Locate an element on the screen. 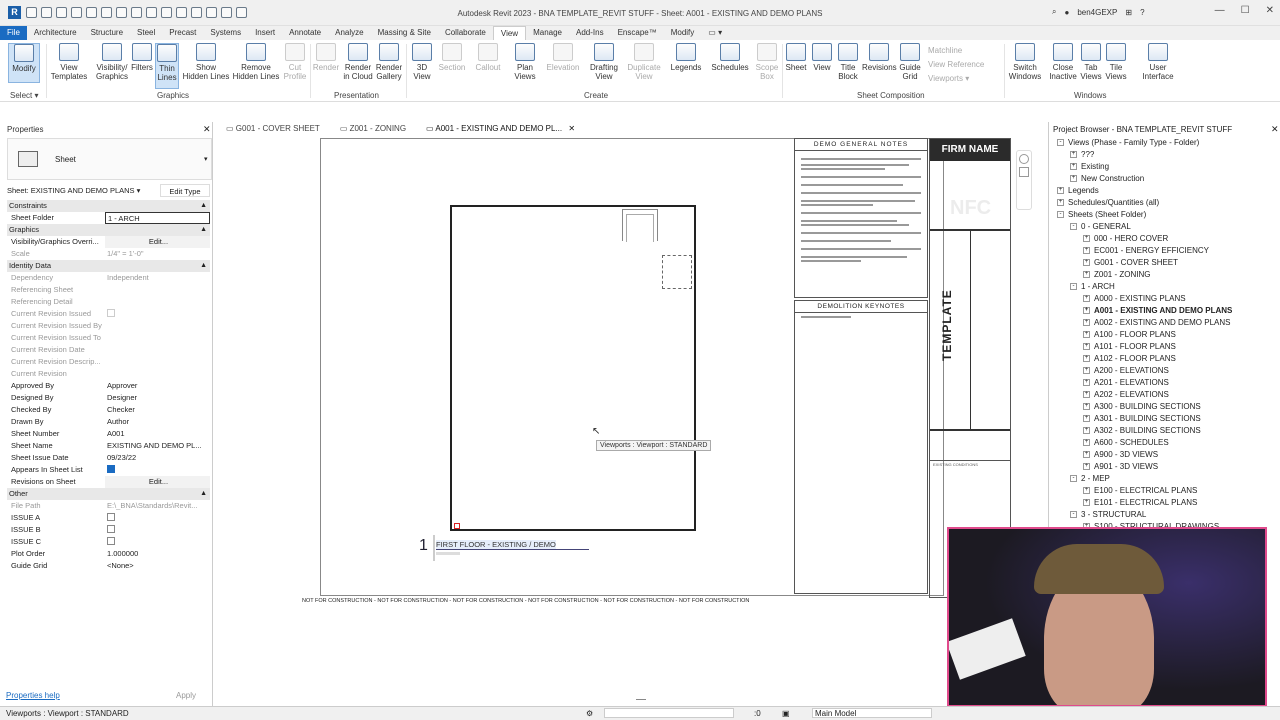 This screenshot has width=1280, height=720. browser-item: + A202 - ELEVATIONS is located at coordinates (1126, 394).